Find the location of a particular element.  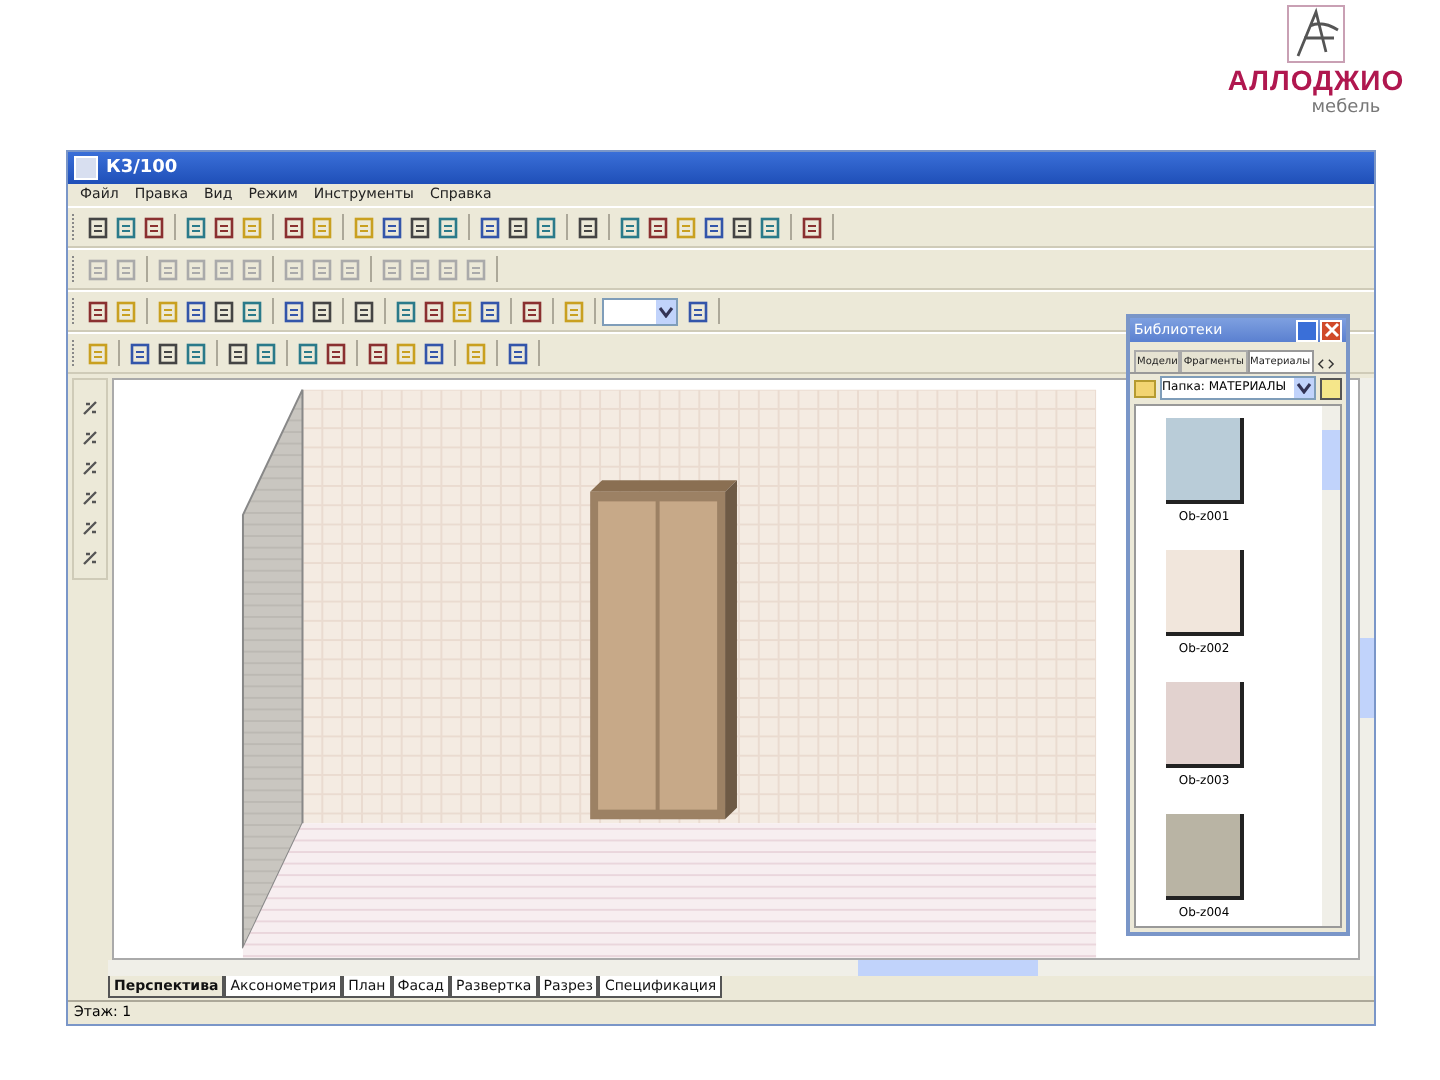

zoom-dropdown is located at coordinates (640, 311).